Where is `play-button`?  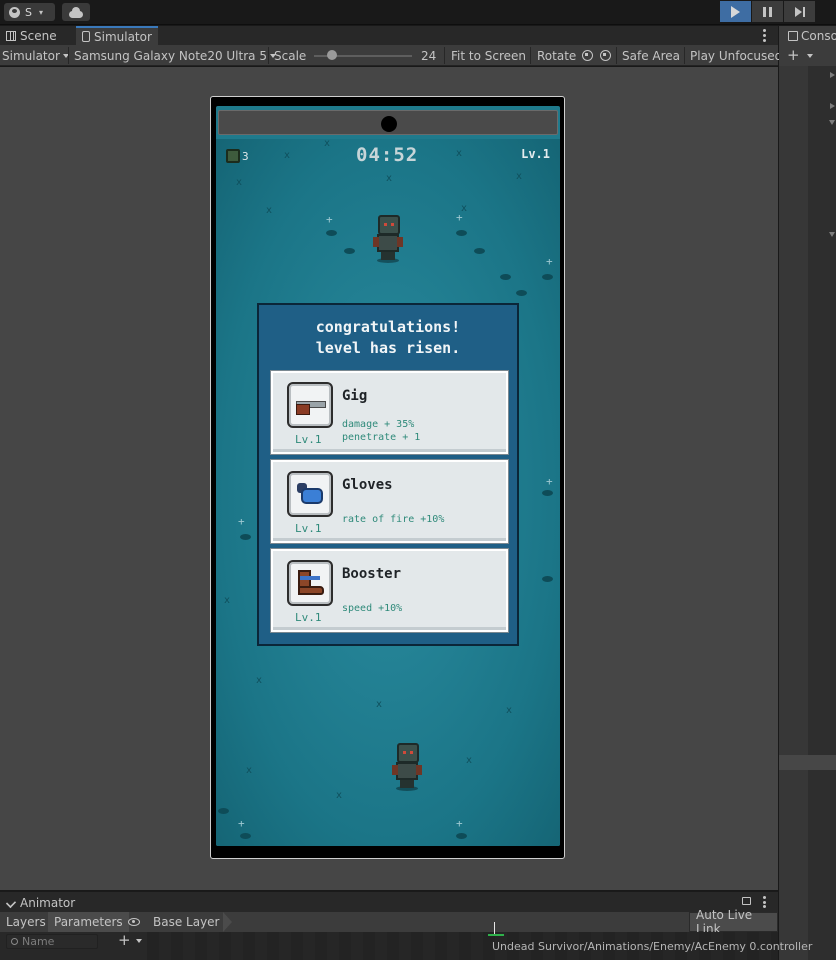 play-button is located at coordinates (735, 11).